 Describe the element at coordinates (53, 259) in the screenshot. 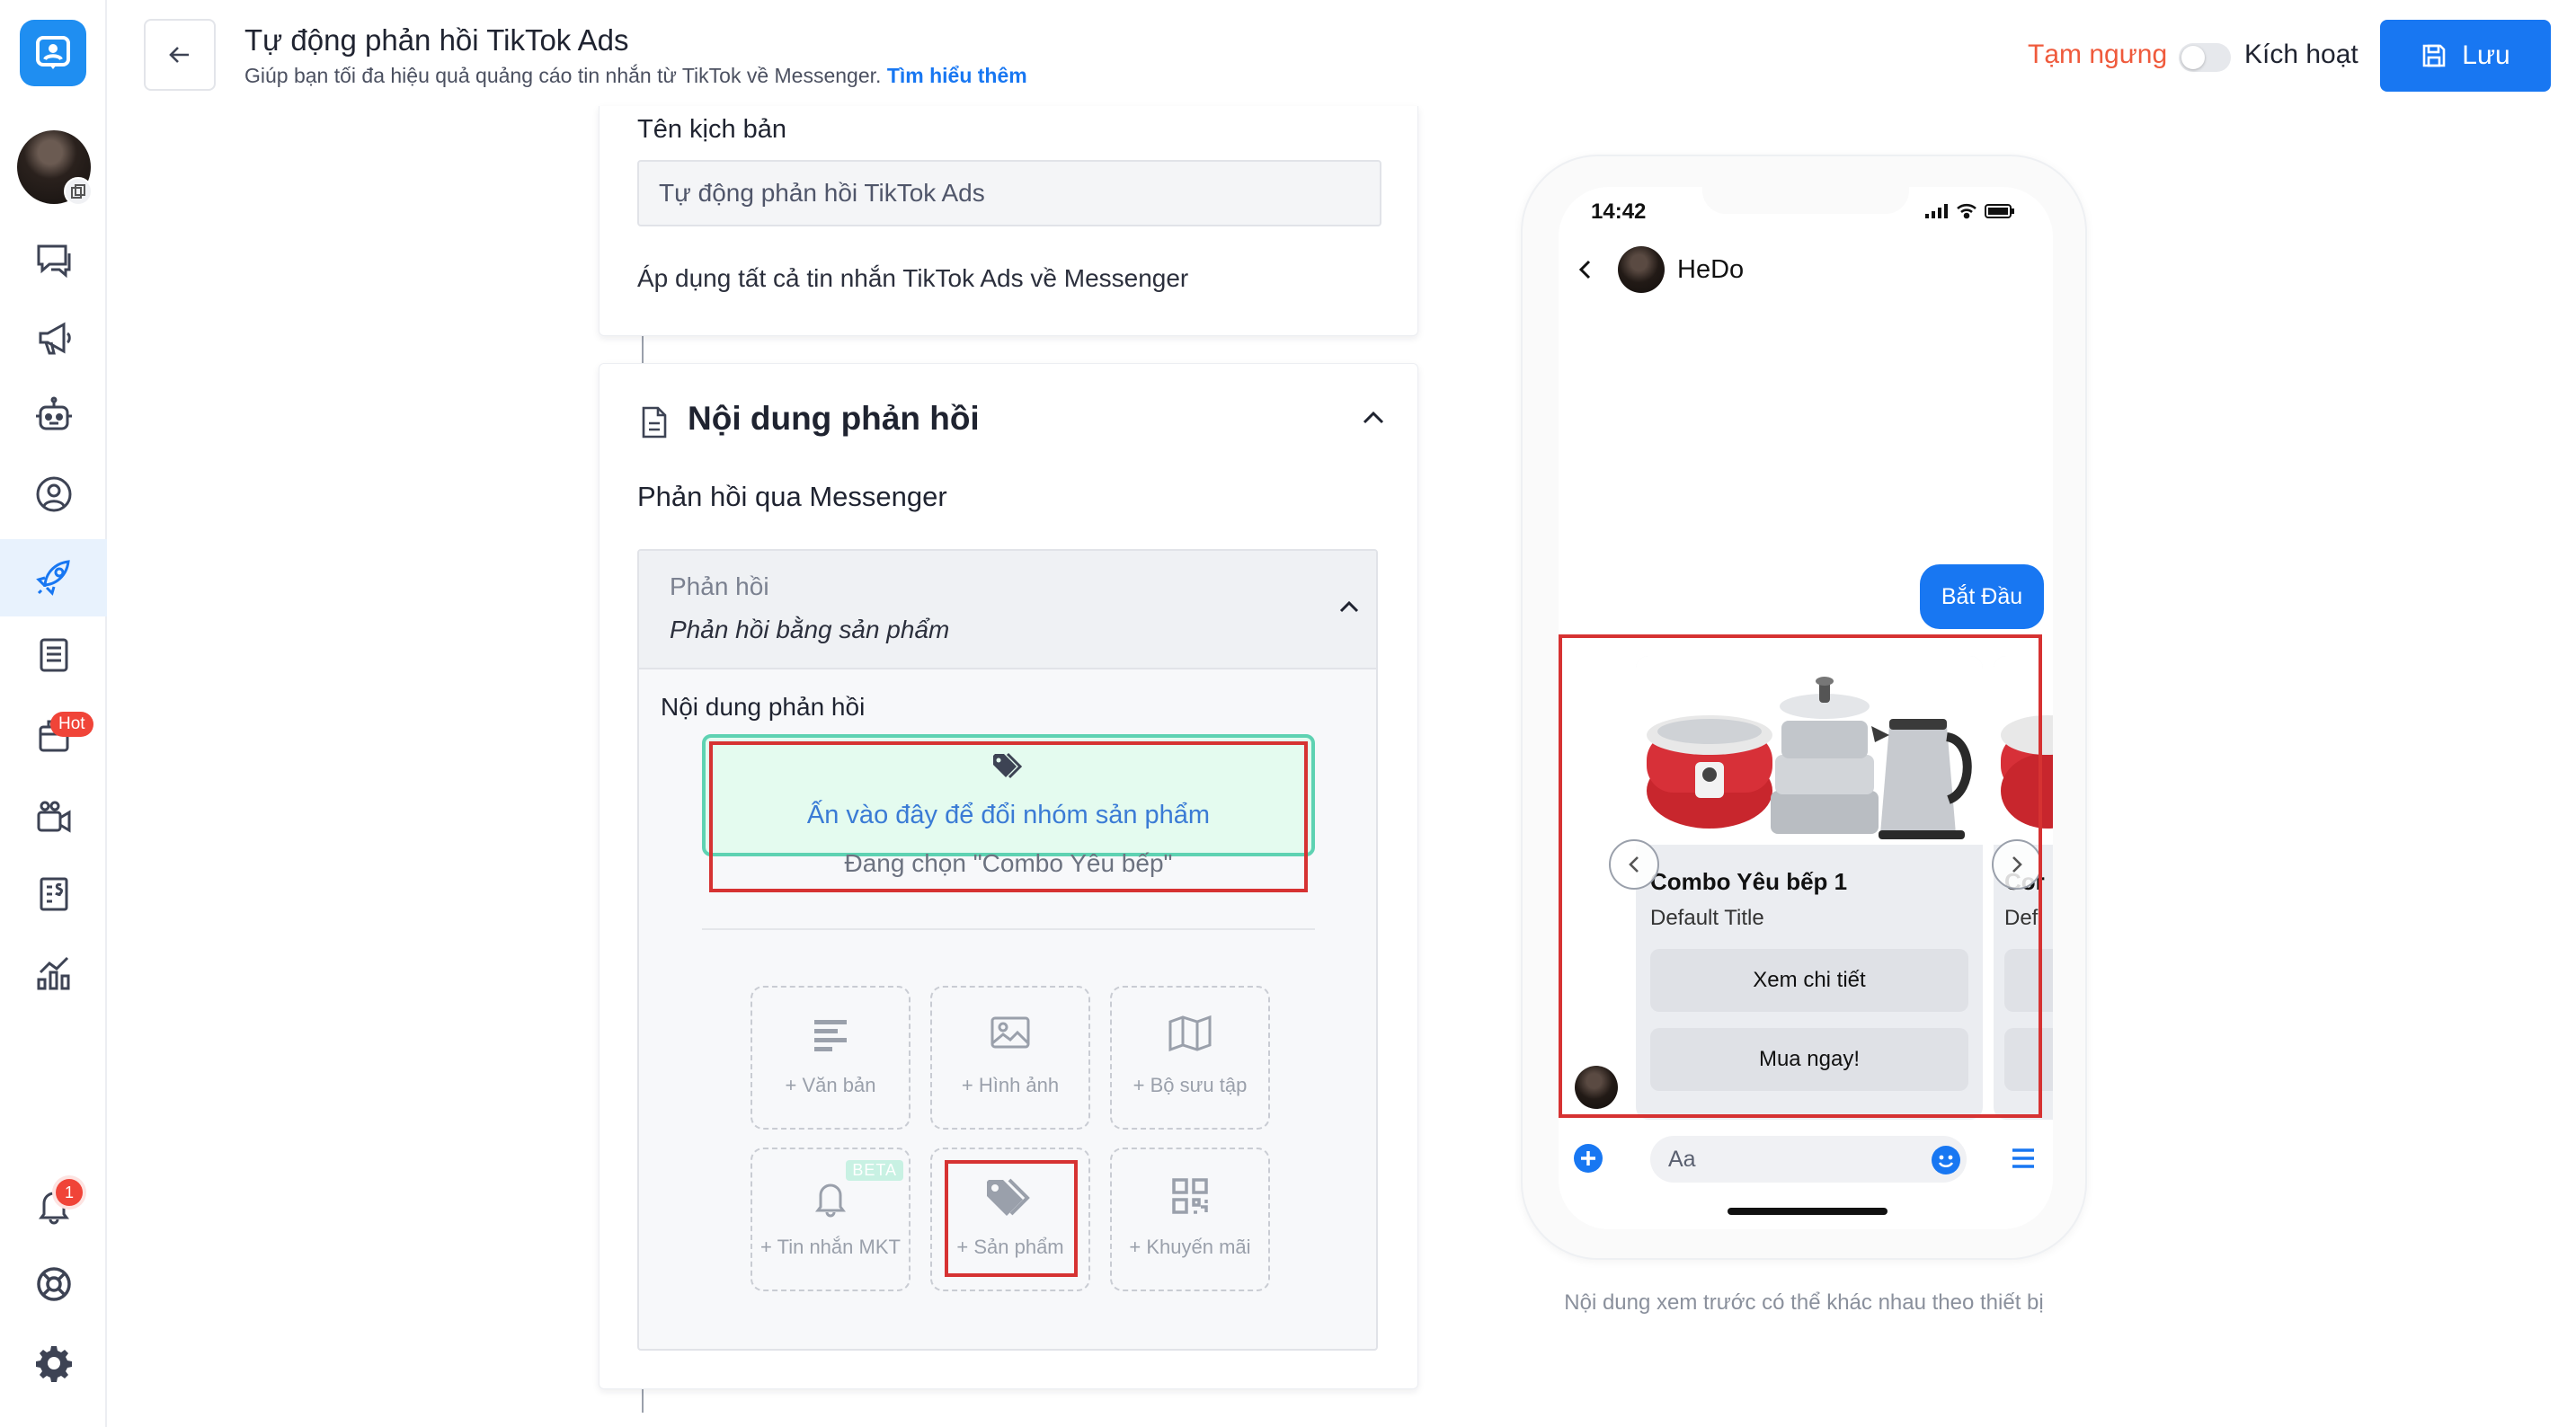

I see `chat-icon` at that location.